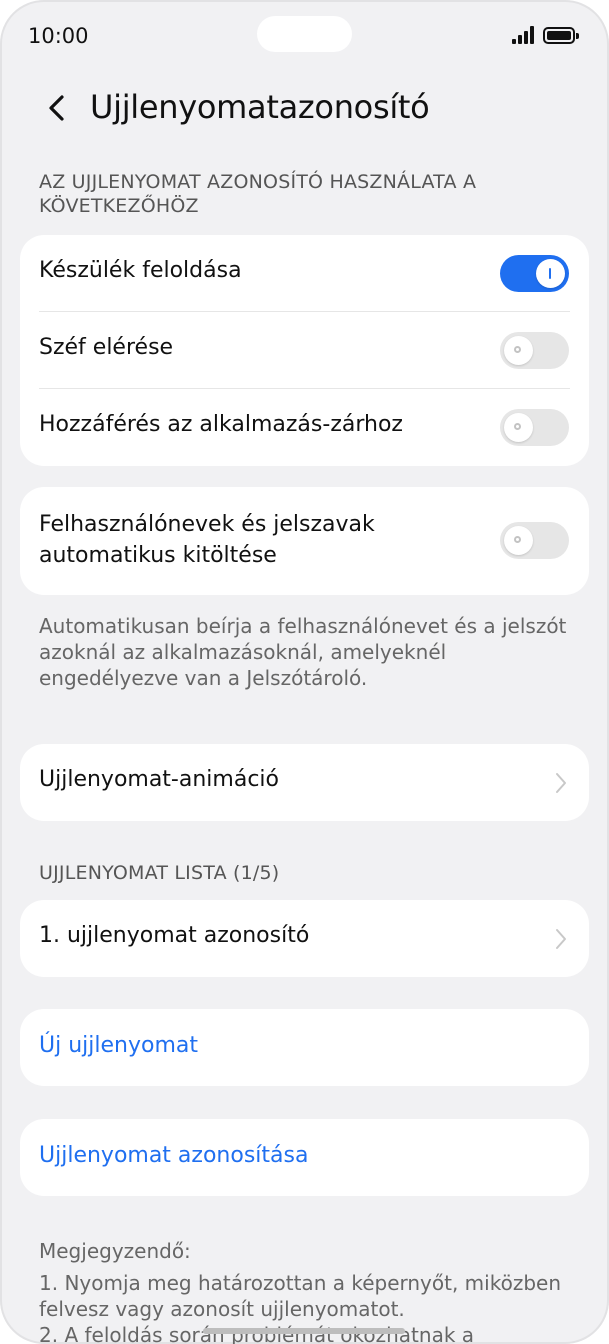  I want to click on status-time: 10:00, so click(58, 36).